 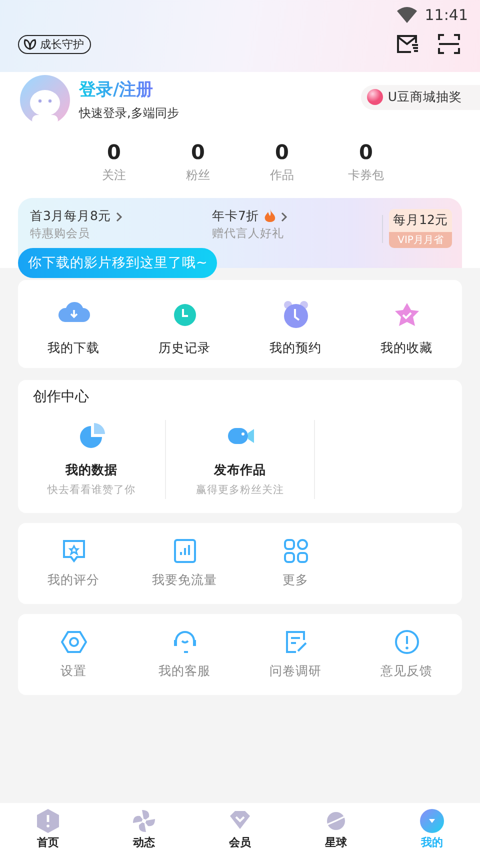 I want to click on download-tooltip: 你下载的影片移到这里了哦~, so click(x=118, y=263).